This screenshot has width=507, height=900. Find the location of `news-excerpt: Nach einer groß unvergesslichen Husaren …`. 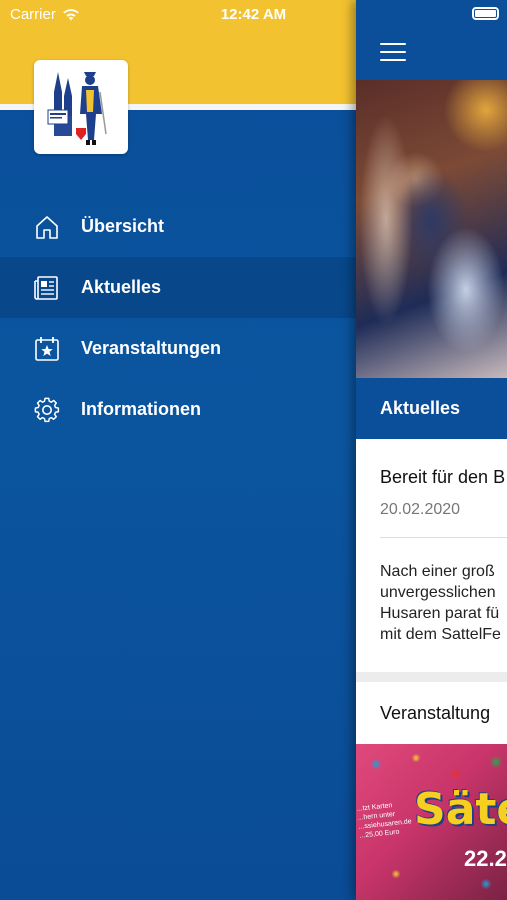

news-excerpt: Nach einer groß unvergesslichen Husaren … is located at coordinates (440, 603).